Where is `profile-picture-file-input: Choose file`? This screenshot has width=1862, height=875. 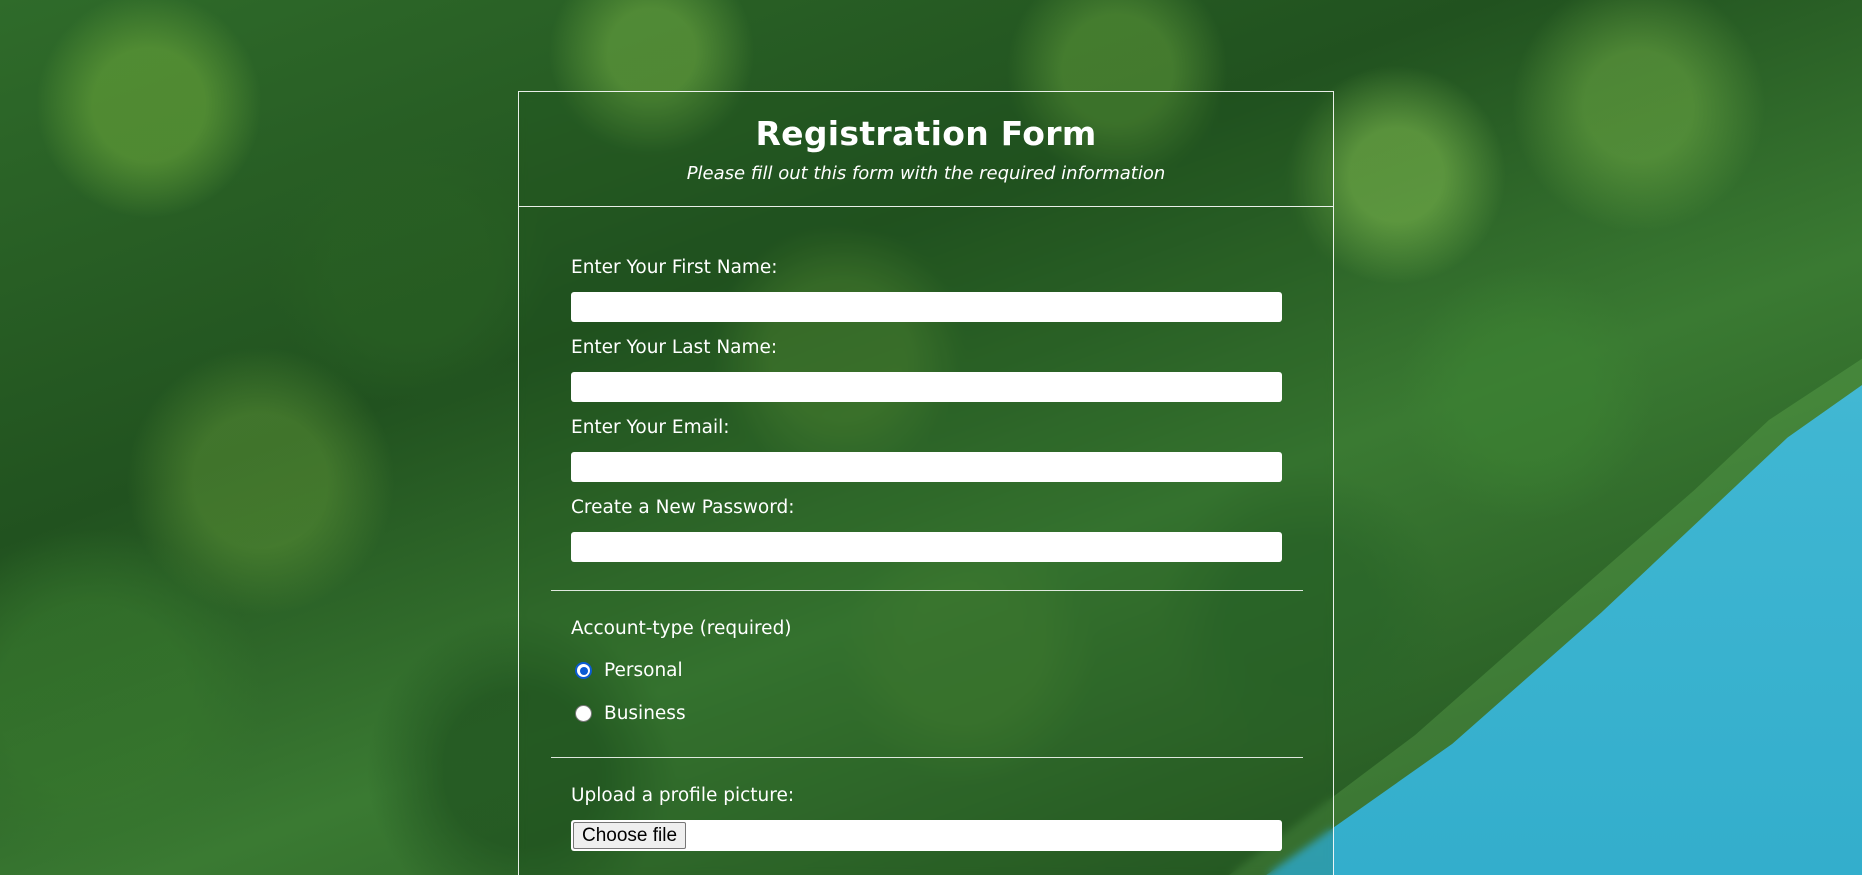
profile-picture-file-input: Choose file is located at coordinates (926, 835).